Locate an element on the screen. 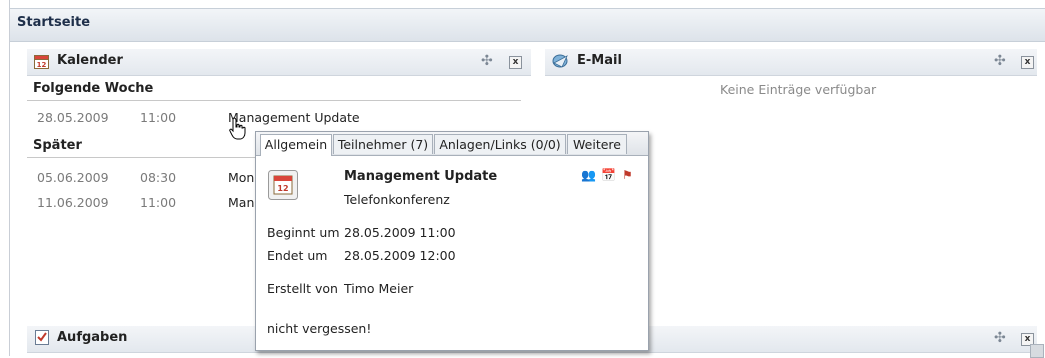 The image size is (1045, 358). begin-label: Beginnt um is located at coordinates (303, 232).